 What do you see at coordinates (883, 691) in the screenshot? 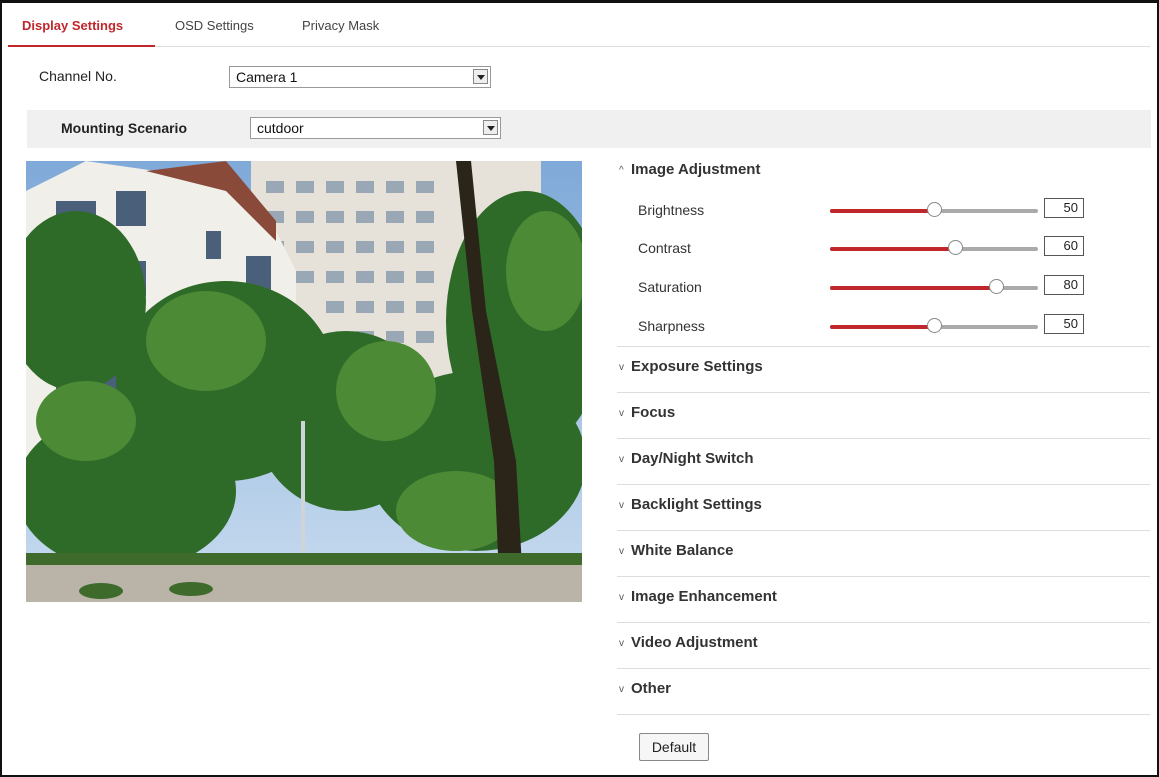
I see `section-other: v Other` at bounding box center [883, 691].